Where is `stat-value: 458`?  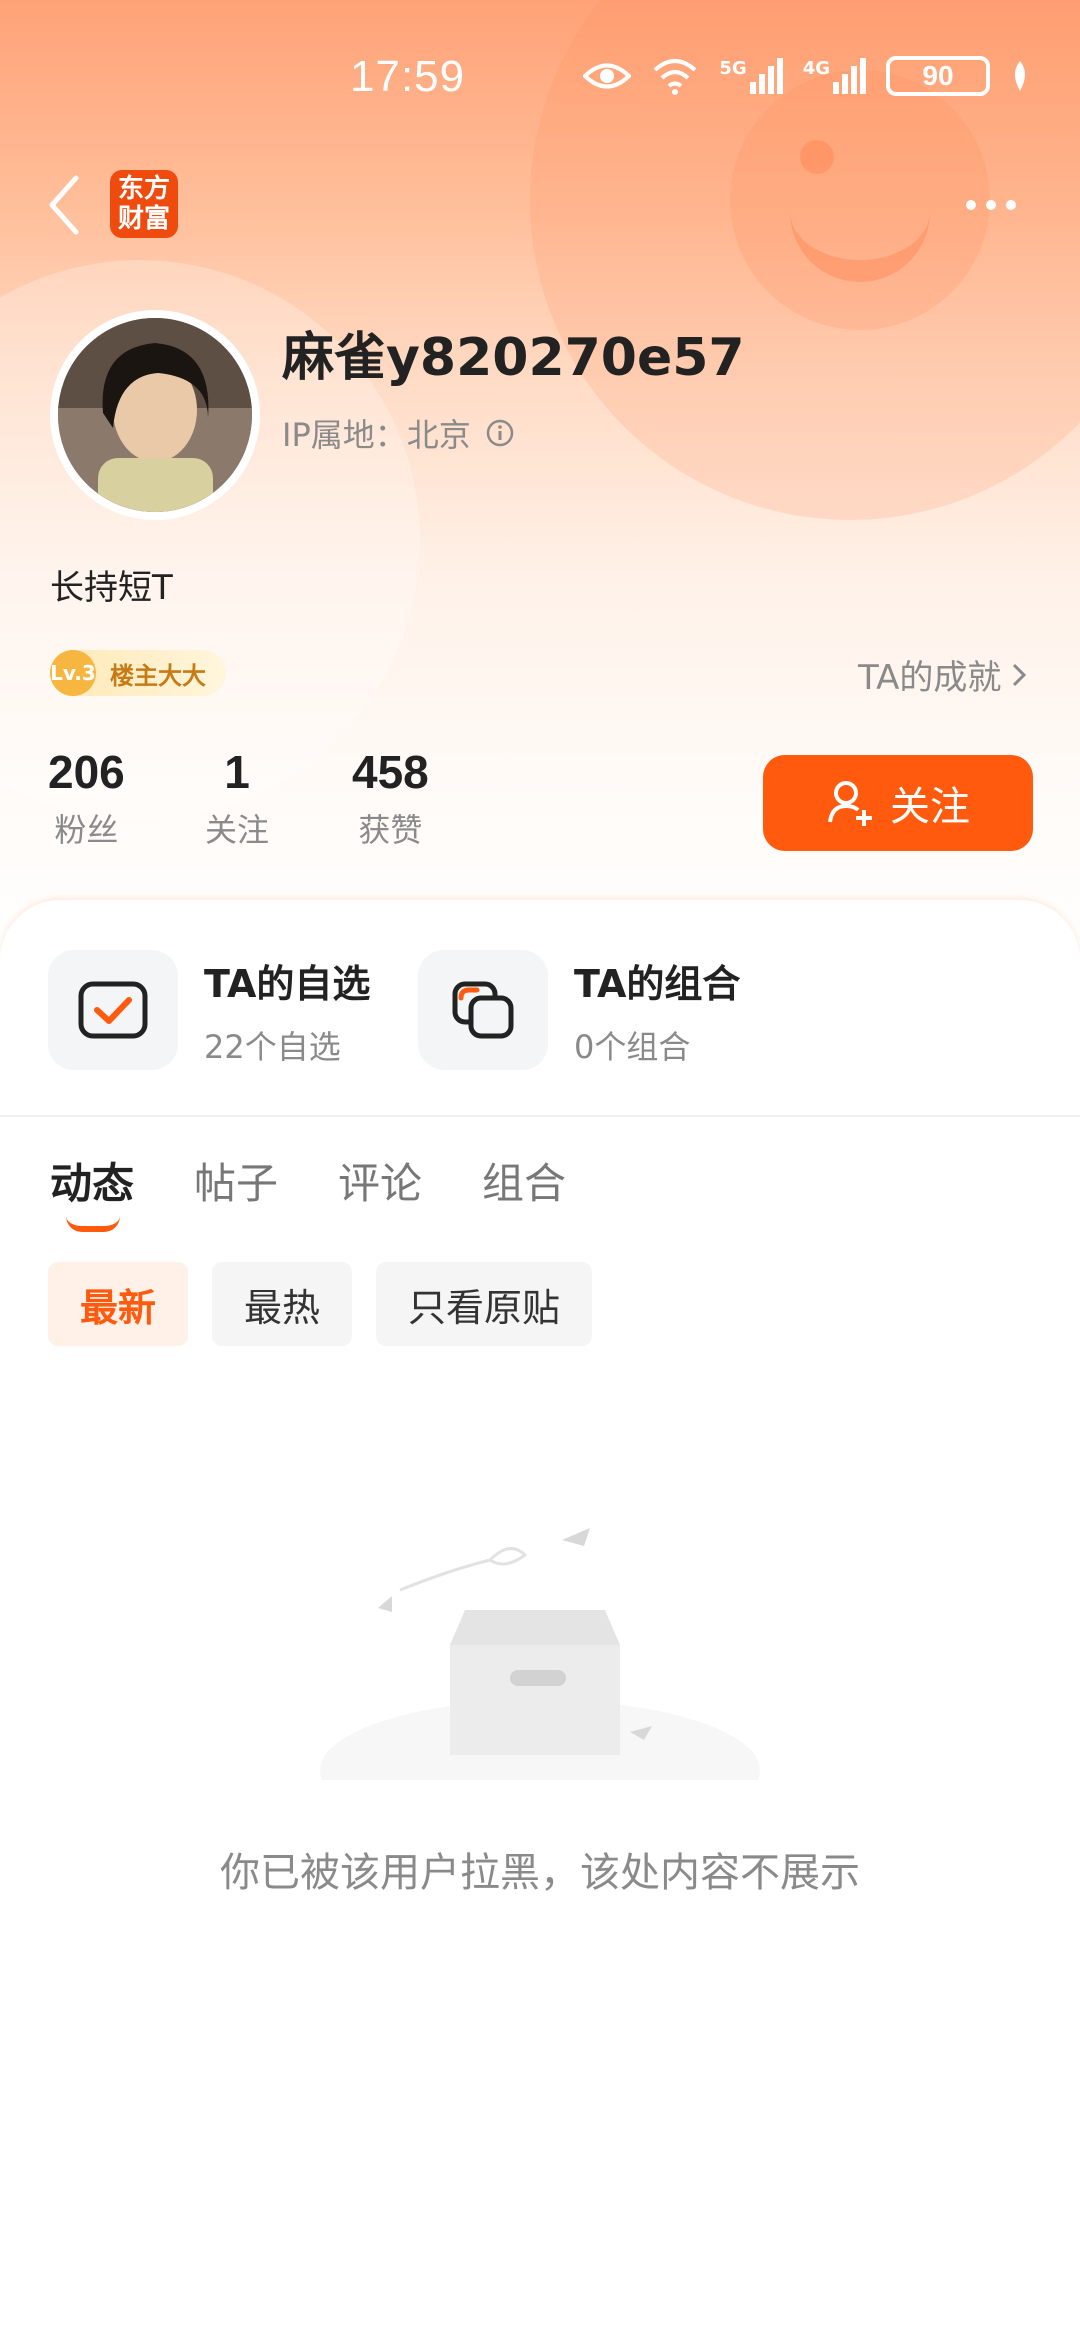 stat-value: 458 is located at coordinates (390, 772).